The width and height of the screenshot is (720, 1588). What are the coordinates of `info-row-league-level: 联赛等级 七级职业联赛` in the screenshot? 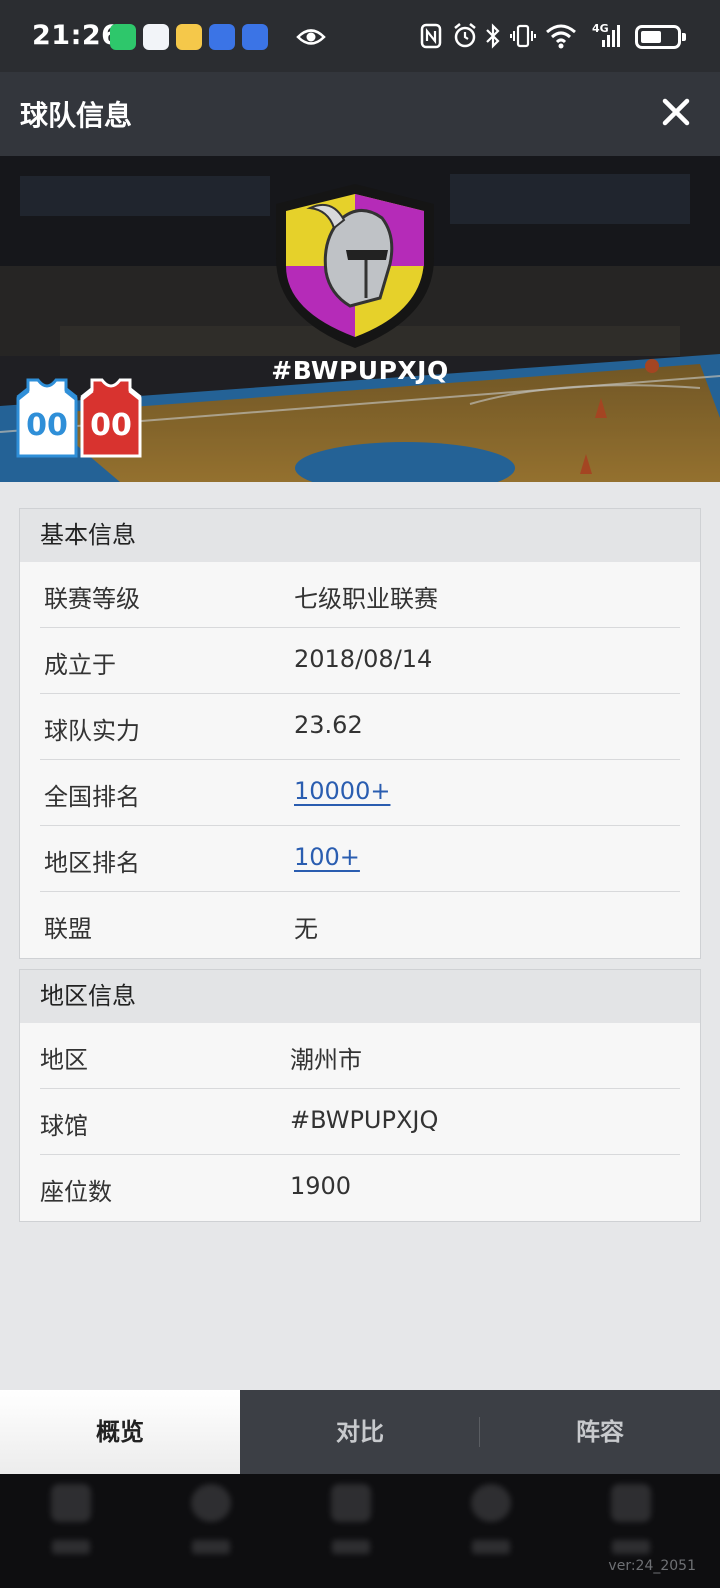 It's located at (360, 595).